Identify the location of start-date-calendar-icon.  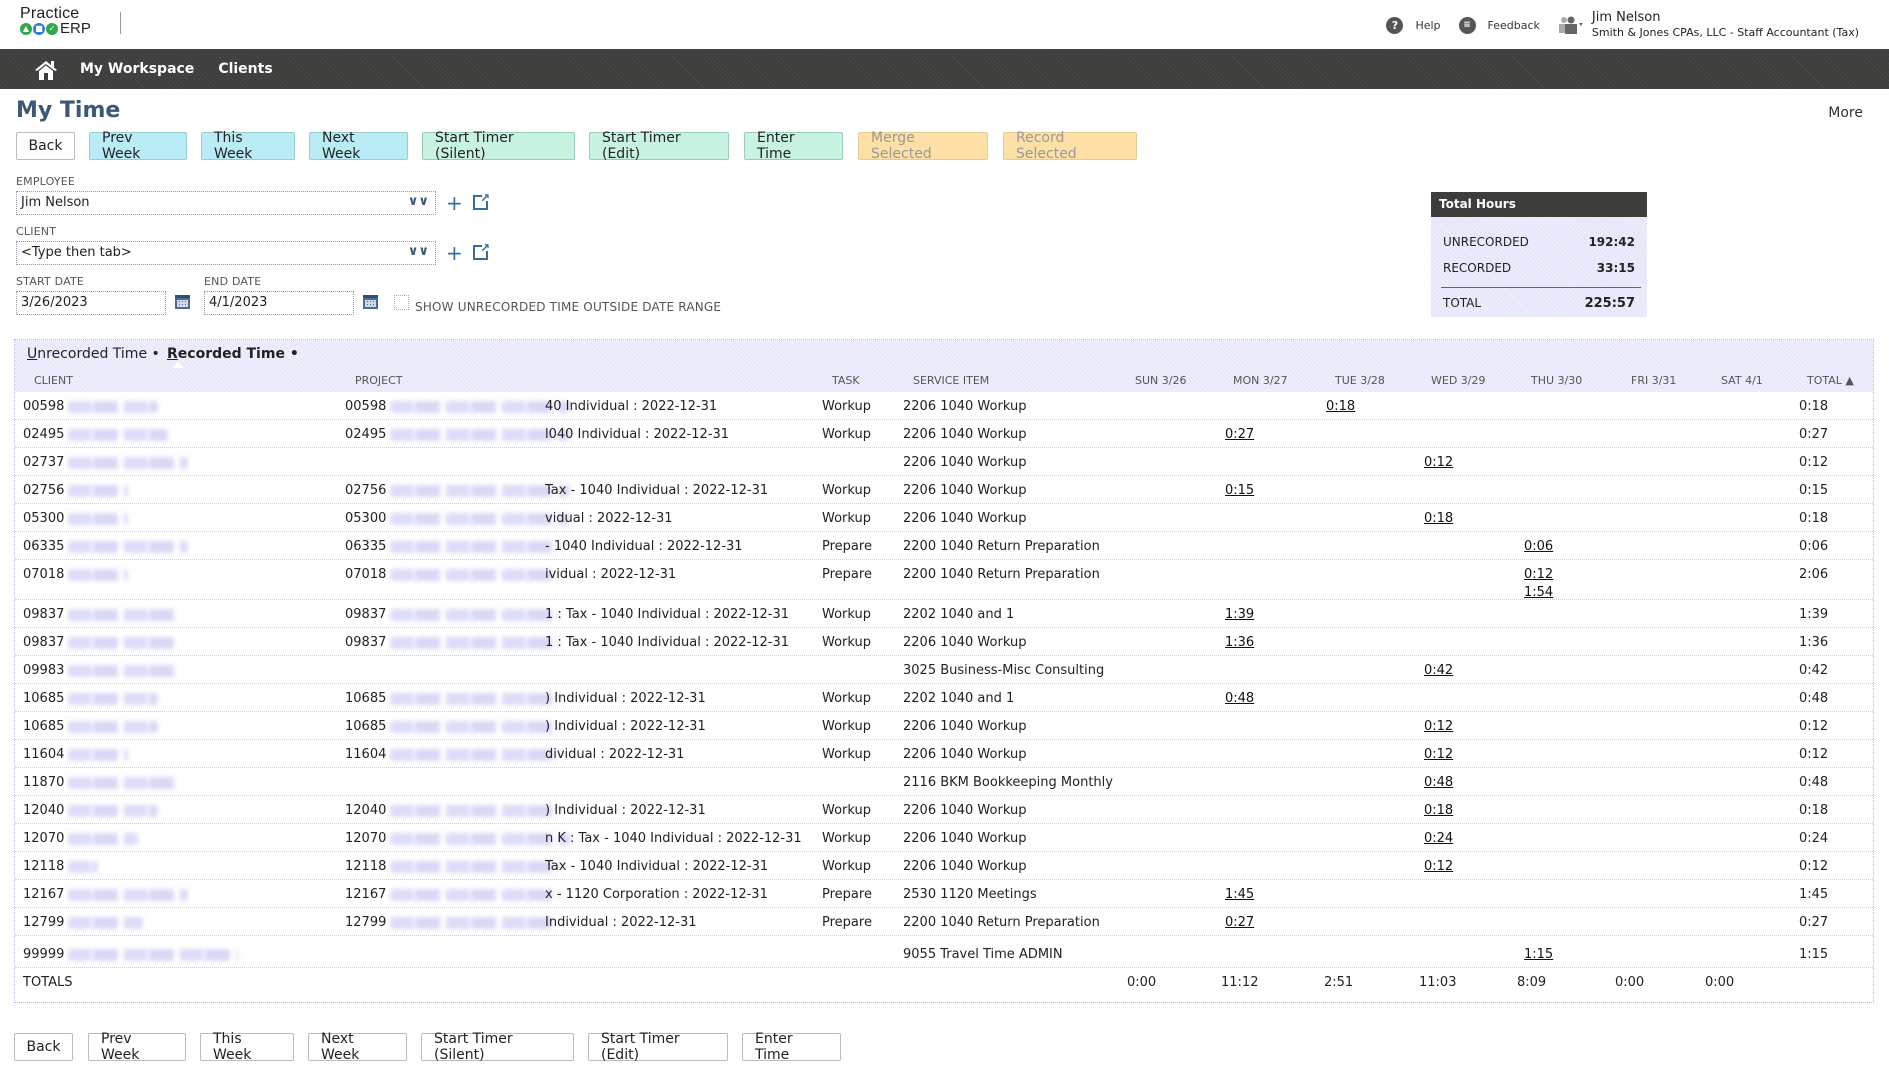
(182, 302).